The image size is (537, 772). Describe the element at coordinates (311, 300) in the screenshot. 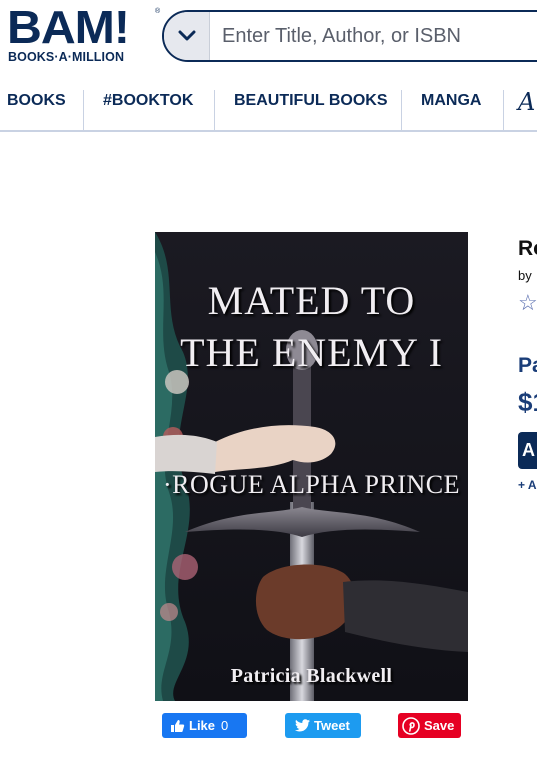

I see `cover-title-line1: MATED TO` at that location.